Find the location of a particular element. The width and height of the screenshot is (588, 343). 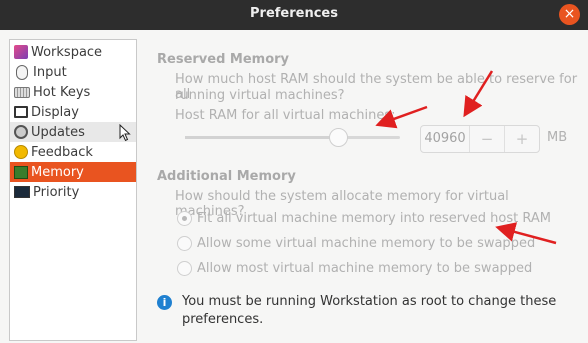

sidebar-item-display: Display is located at coordinates (73, 112).